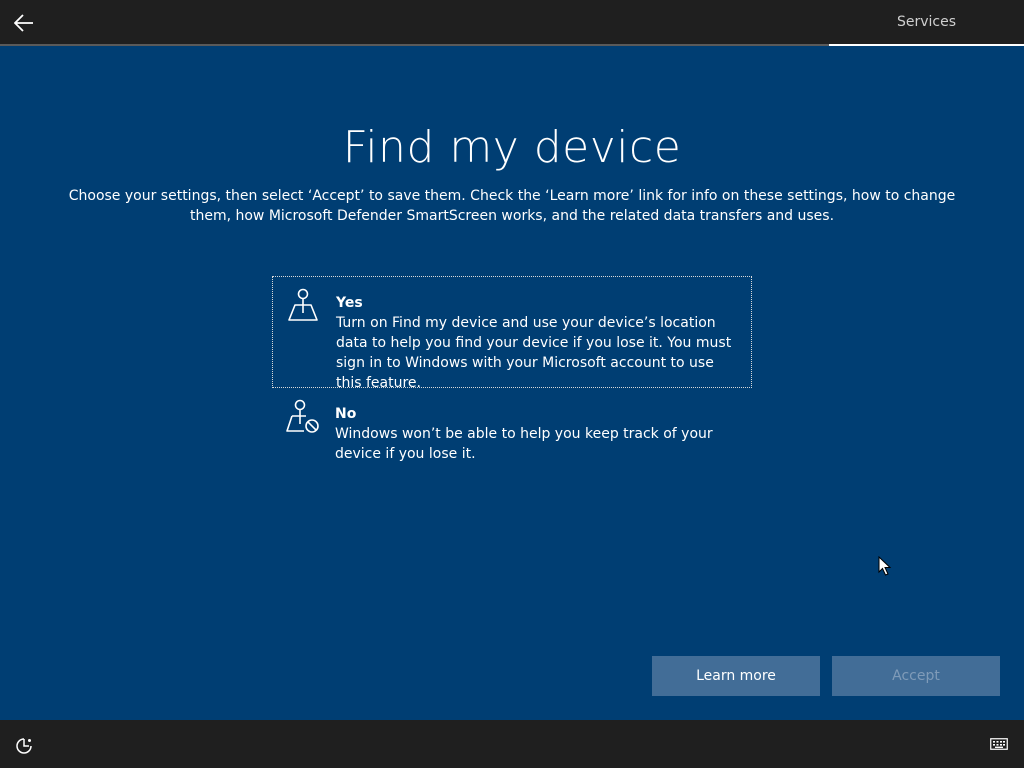  I want to click on map-pin-blocked-icon, so click(302, 416).